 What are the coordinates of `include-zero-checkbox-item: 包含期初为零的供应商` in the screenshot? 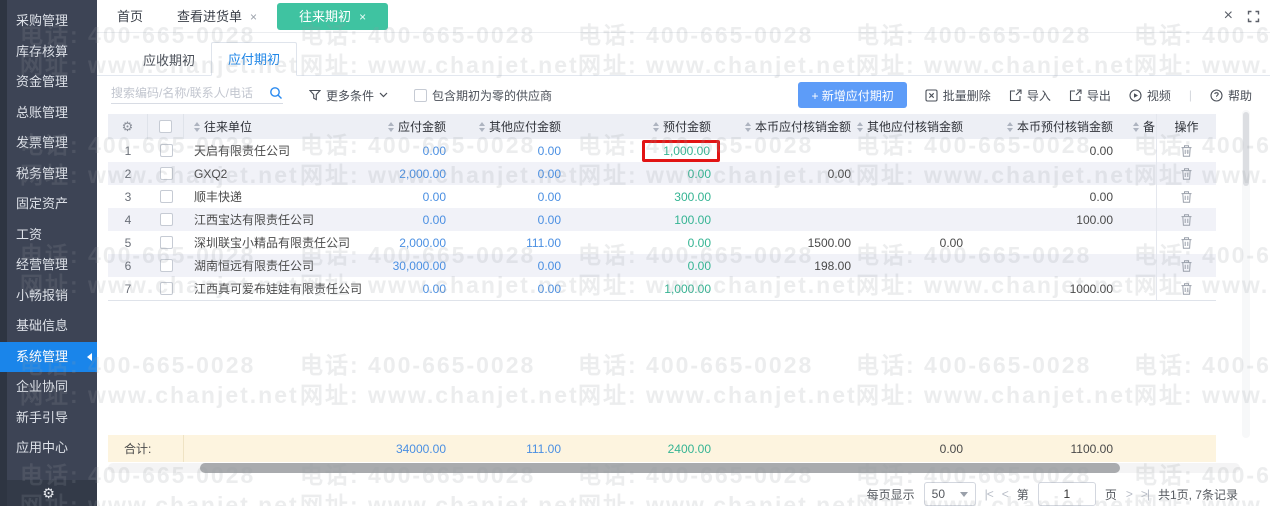 It's located at (483, 95).